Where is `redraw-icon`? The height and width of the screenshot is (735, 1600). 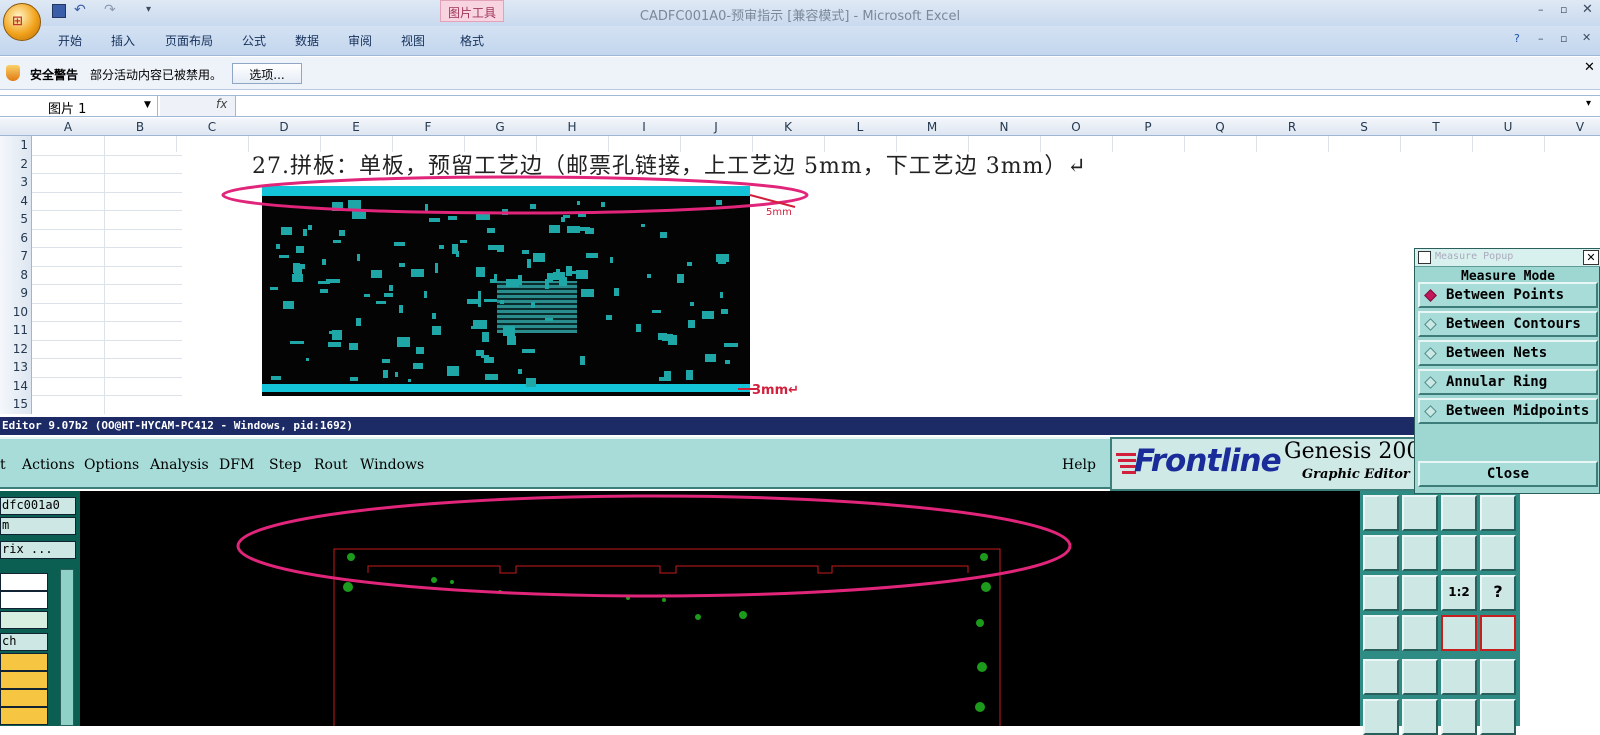 redraw-icon is located at coordinates (1498, 553).